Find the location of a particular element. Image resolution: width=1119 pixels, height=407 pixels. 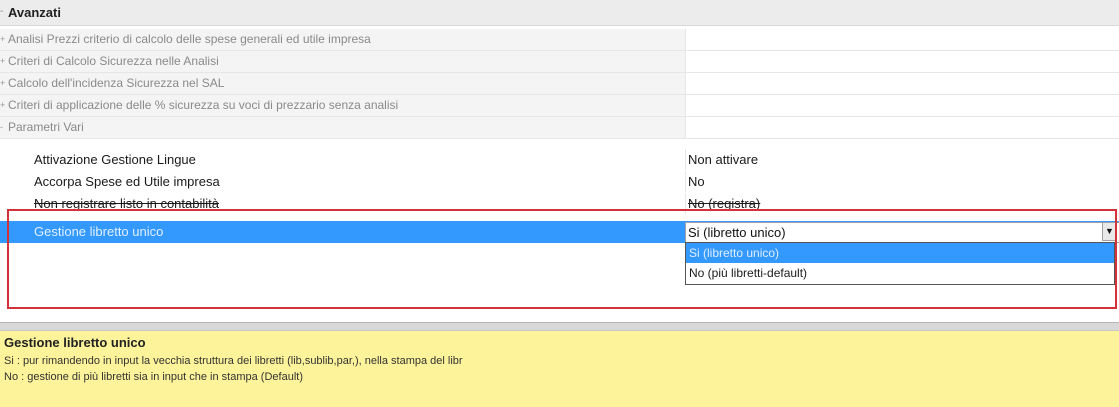

category-label: Calcolo dell'incidenza Sicurezza nel SAL is located at coordinates (116, 83).